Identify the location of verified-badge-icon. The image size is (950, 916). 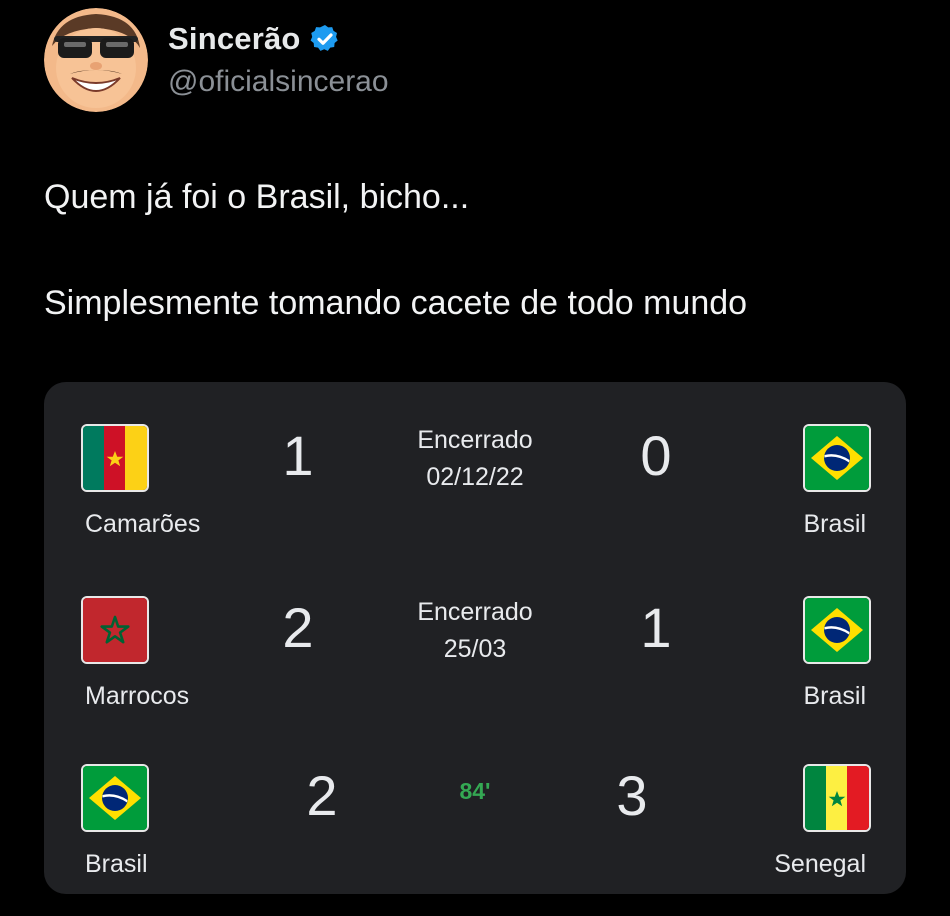
(325, 39).